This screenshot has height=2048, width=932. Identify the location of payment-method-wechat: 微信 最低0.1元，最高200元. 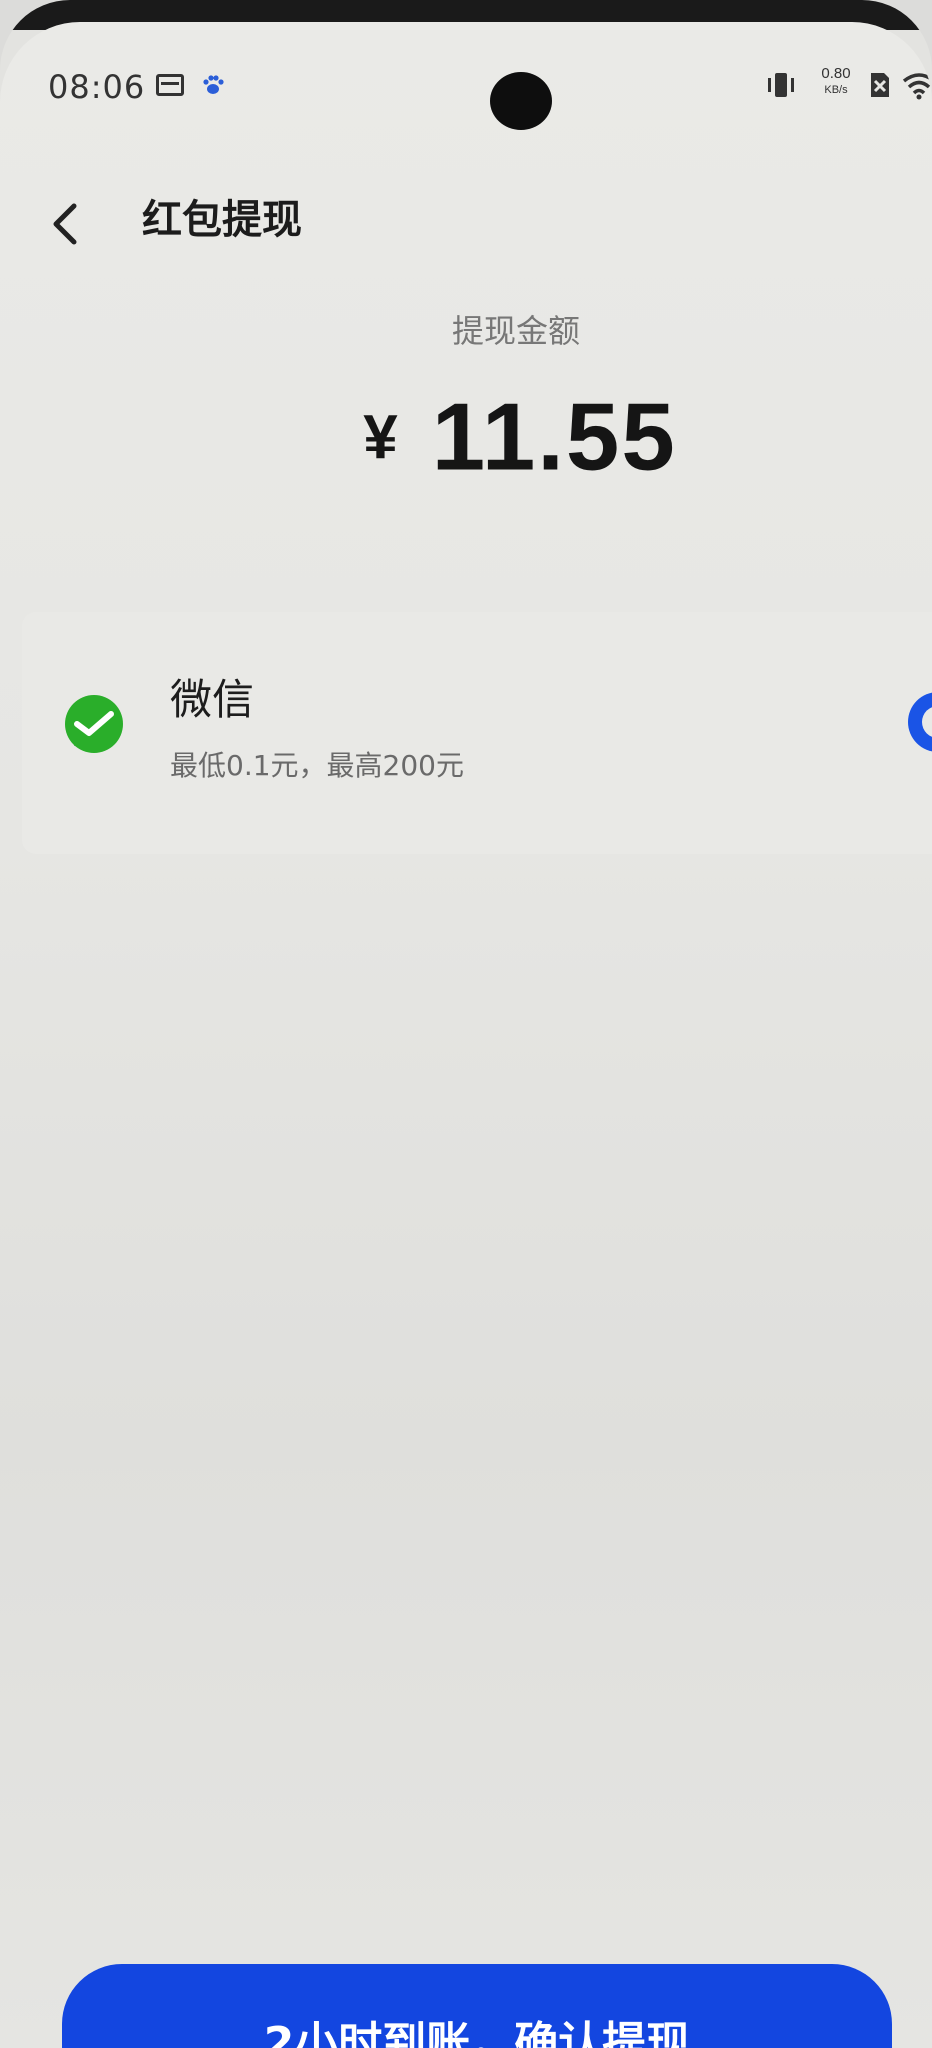
(477, 733).